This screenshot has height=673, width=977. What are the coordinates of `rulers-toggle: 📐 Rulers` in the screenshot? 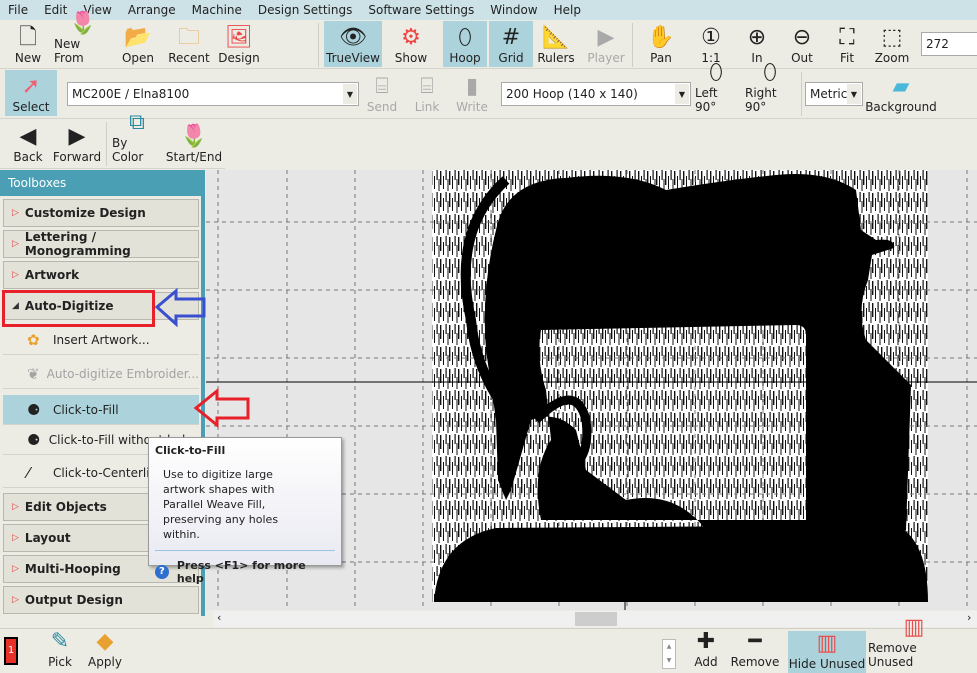 It's located at (556, 44).